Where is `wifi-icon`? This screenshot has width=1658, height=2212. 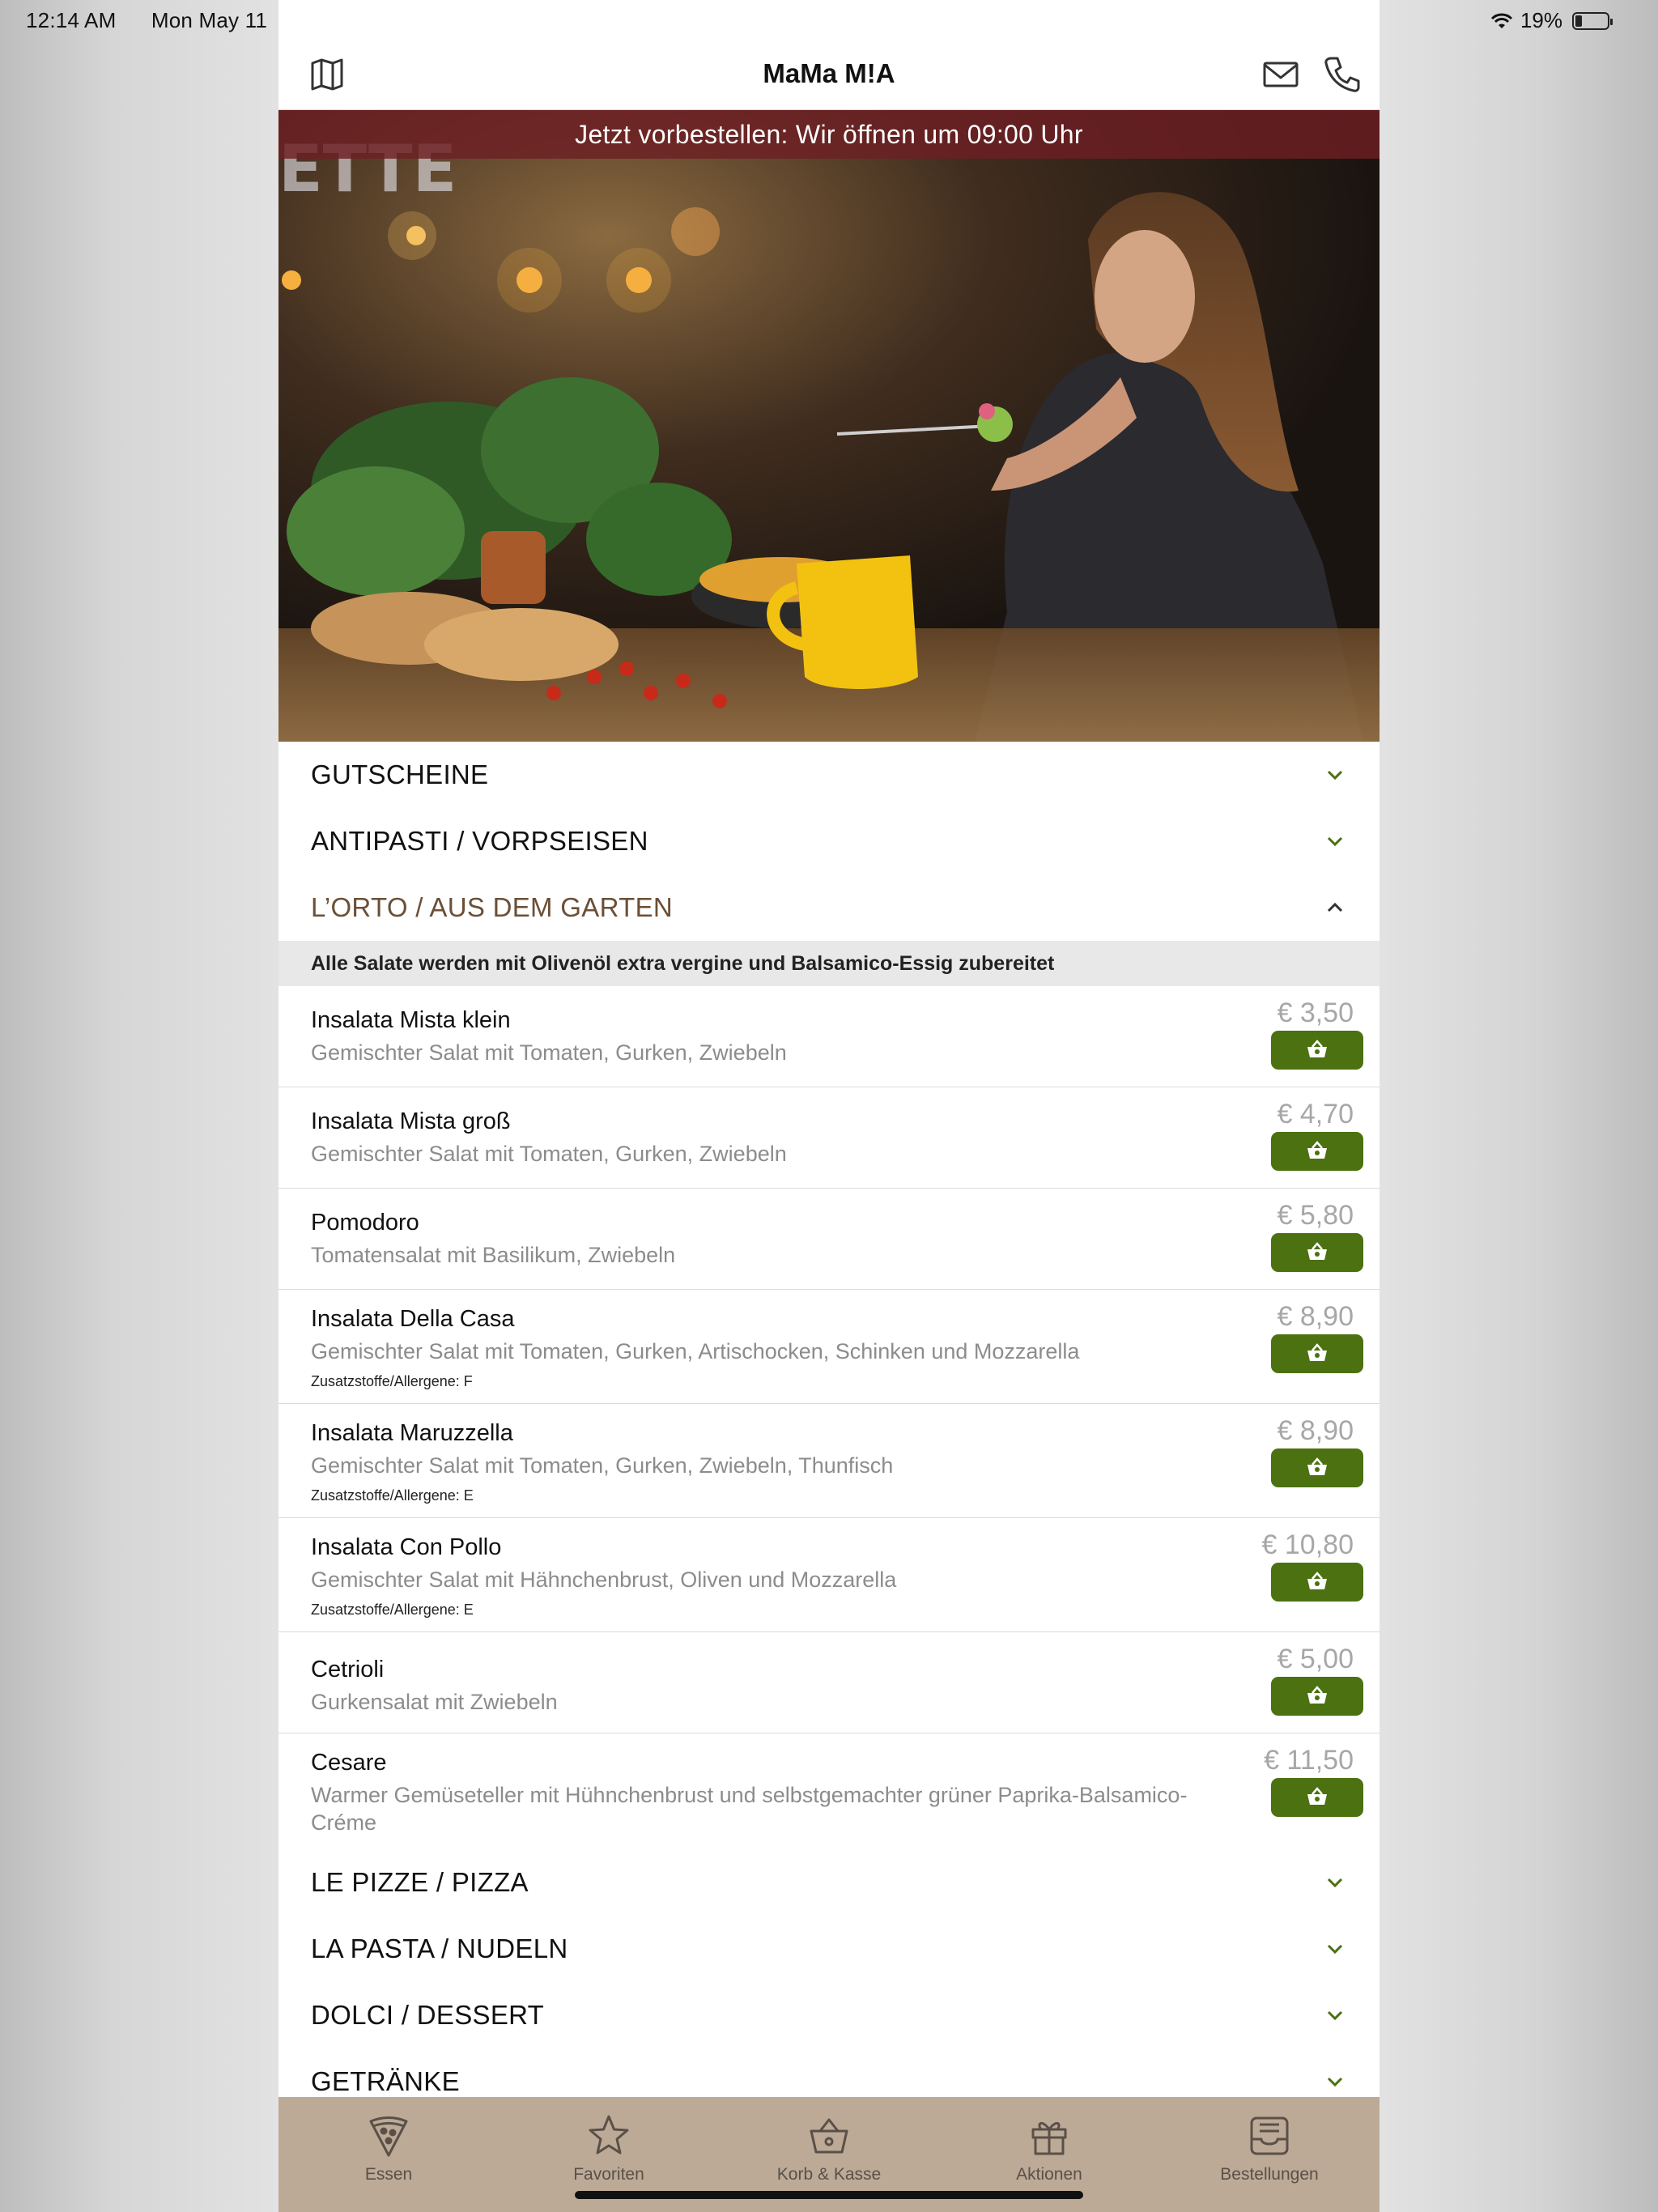 wifi-icon is located at coordinates (1501, 21).